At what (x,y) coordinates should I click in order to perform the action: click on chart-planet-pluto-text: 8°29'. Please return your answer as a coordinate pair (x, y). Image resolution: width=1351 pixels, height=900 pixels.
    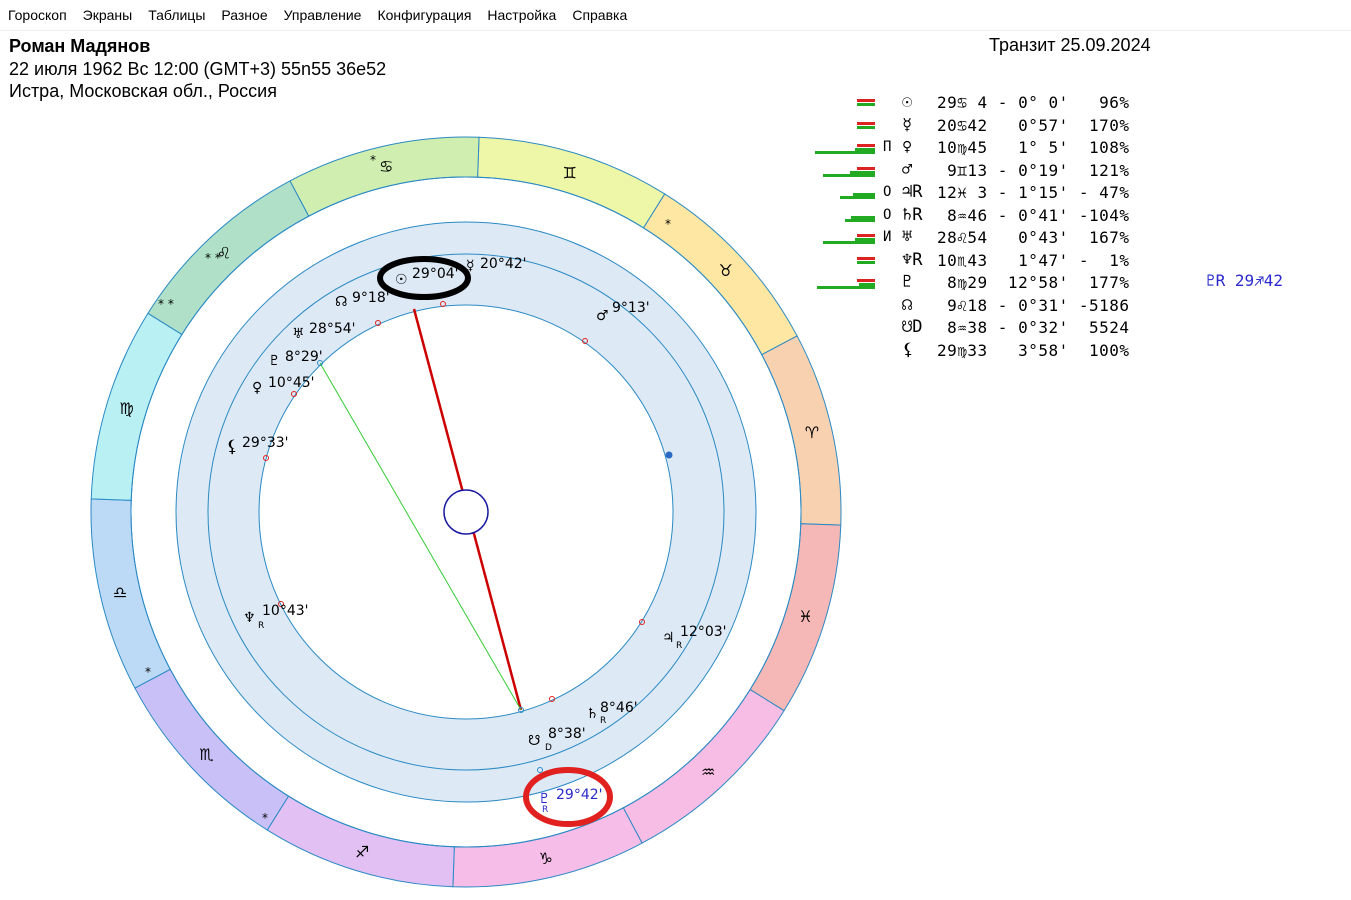
    Looking at the image, I should click on (304, 357).